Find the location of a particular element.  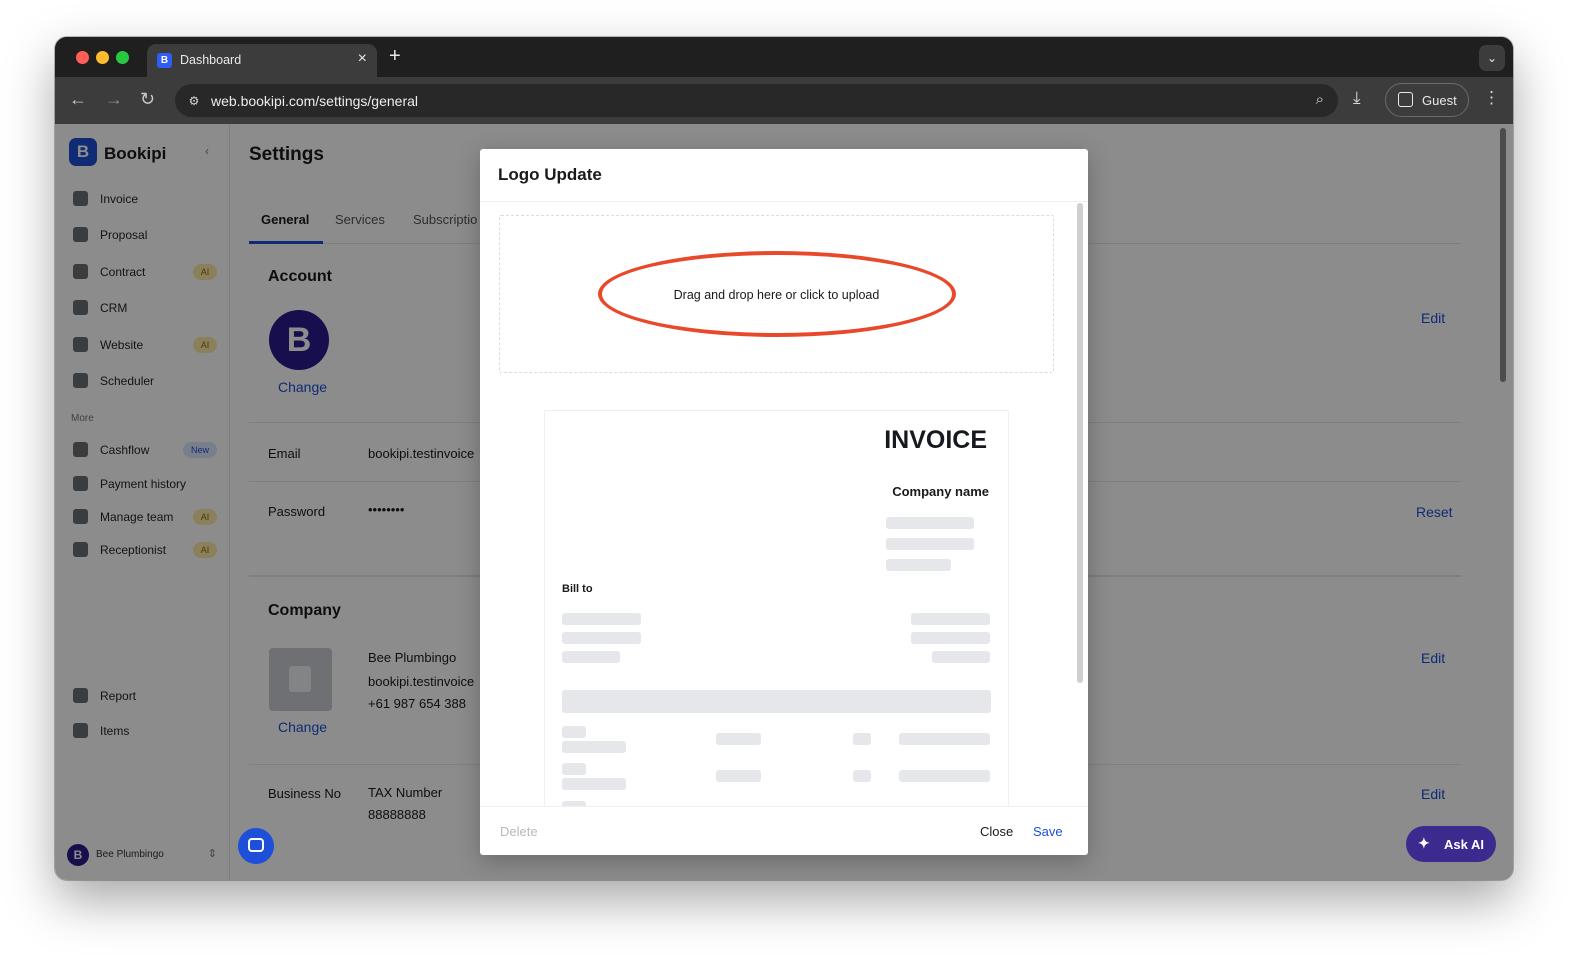

bookipi-favicon-icon: B is located at coordinates (164, 60).